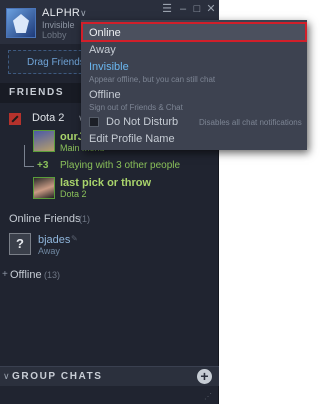 Image resolution: width=320 pixels, height=404 pixels. What do you see at coordinates (74, 238) in the screenshot?
I see `edit-nickname-icon: ✎` at bounding box center [74, 238].